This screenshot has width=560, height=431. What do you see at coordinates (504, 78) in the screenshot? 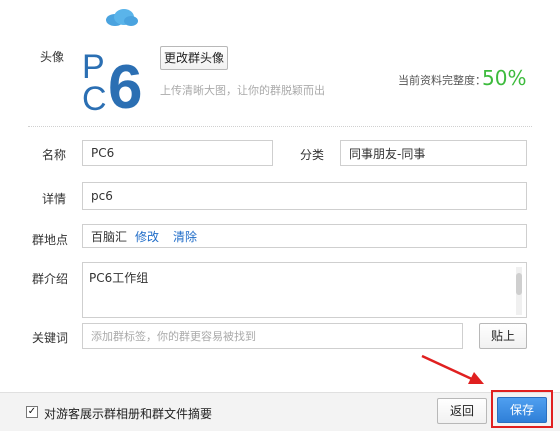
I see `completeness-value: 50%` at bounding box center [504, 78].